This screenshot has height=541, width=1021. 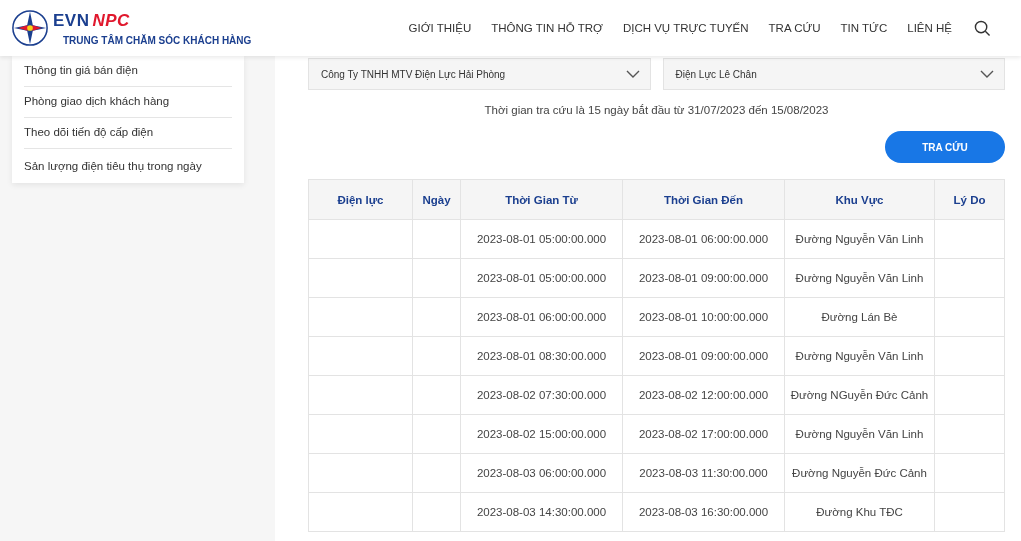 I want to click on compass-star-logo-icon, so click(x=30, y=28).